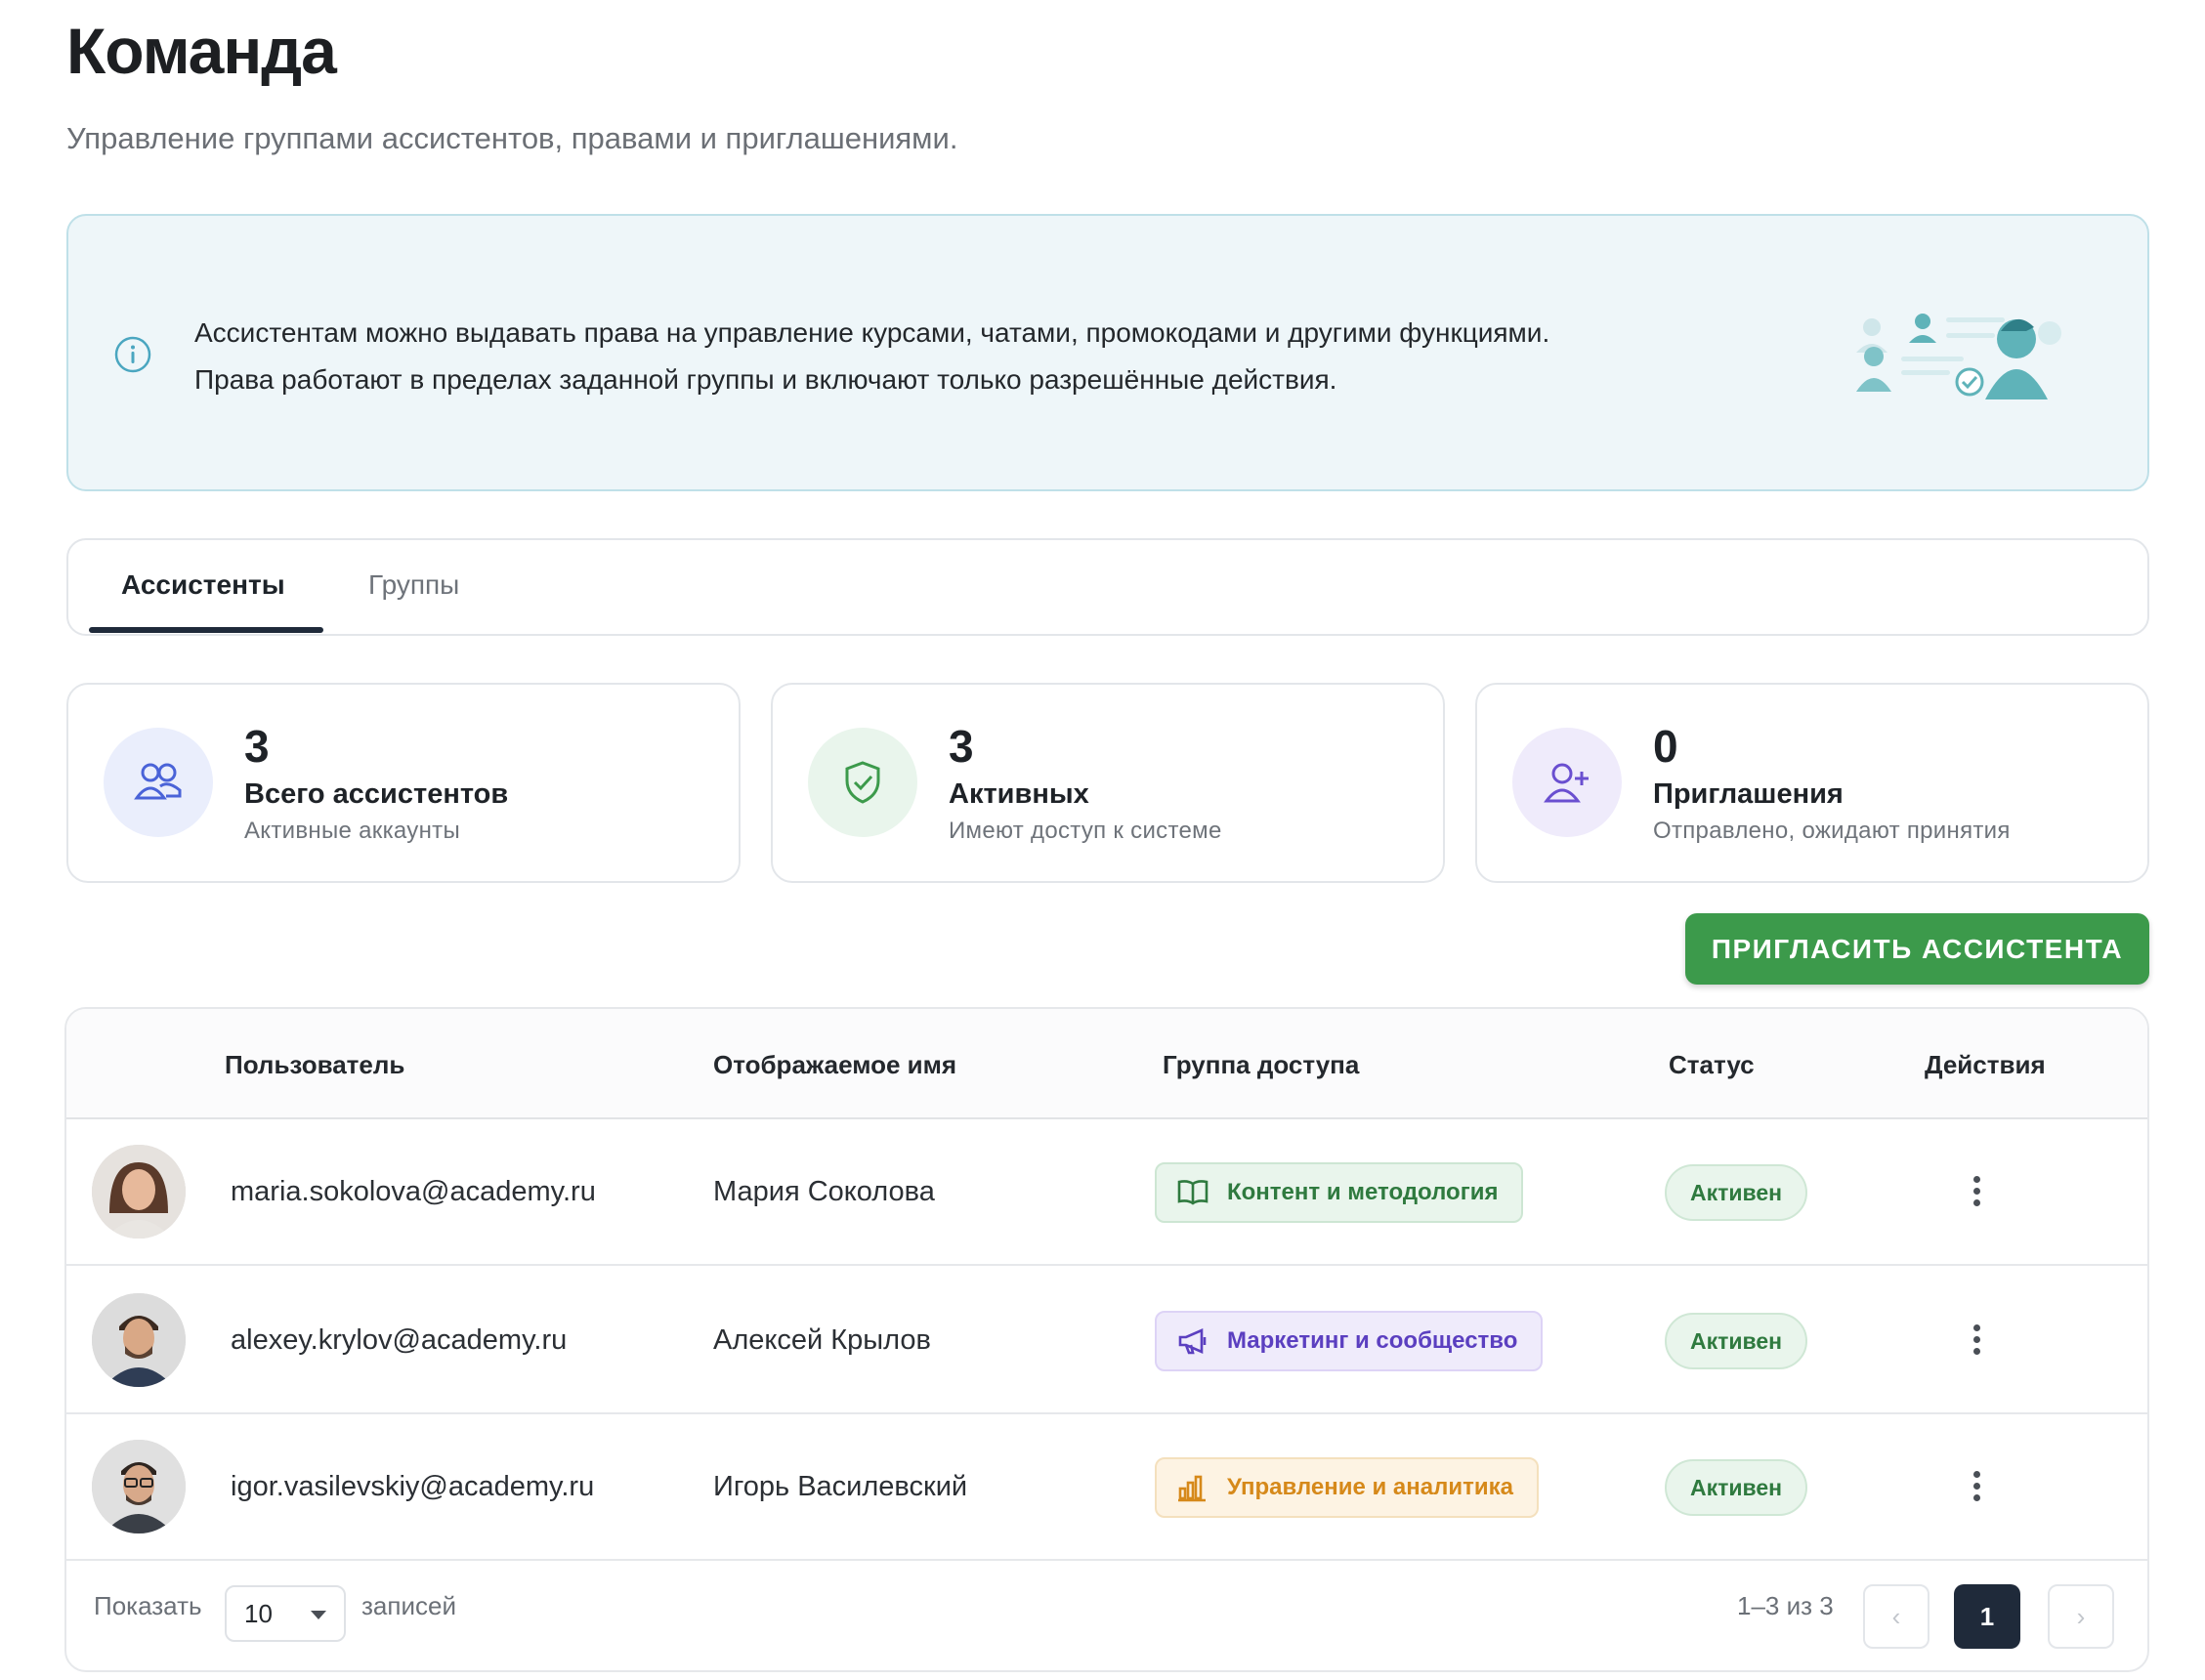 Image resolution: width=2205 pixels, height=1680 pixels. Describe the element at coordinates (285, 1613) in the screenshot. I see `page-size-select: 10` at that location.